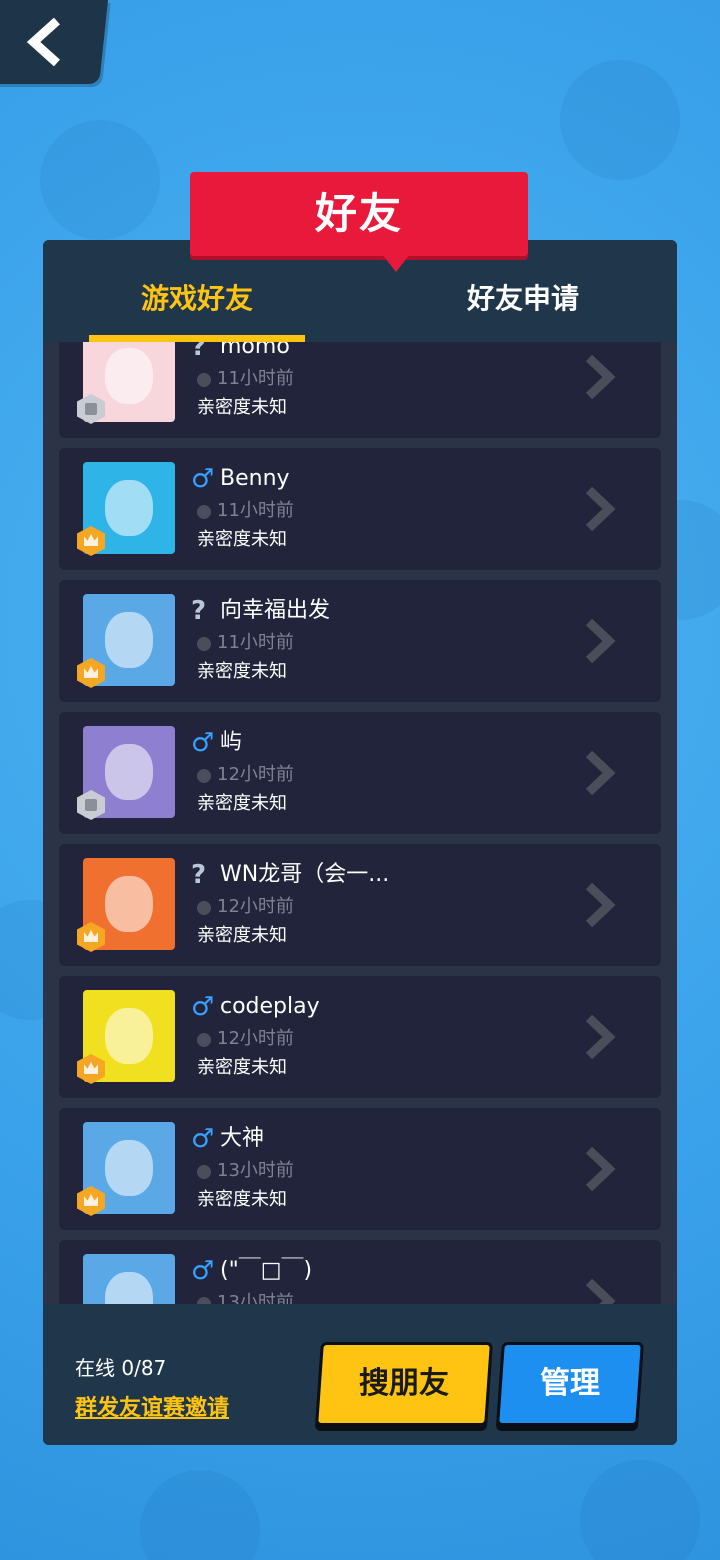 The width and height of the screenshot is (720, 1560). Describe the element at coordinates (255, 478) in the screenshot. I see `friend-name: Benny` at that location.